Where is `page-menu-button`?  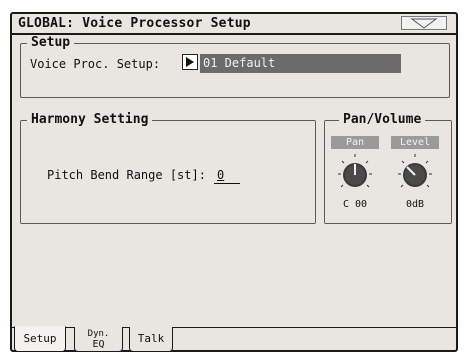 page-menu-button is located at coordinates (424, 23).